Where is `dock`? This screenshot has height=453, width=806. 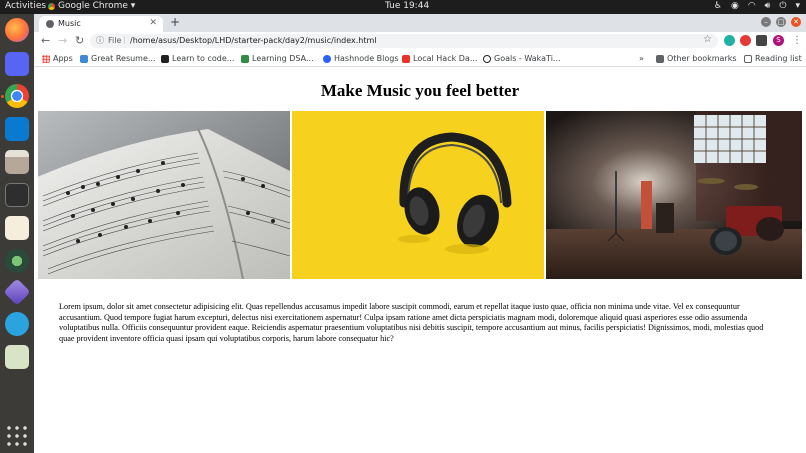 dock is located at coordinates (17, 233).